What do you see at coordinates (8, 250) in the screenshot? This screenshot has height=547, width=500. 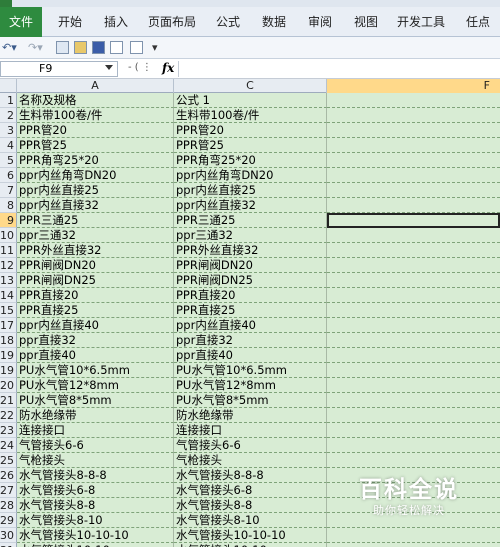 I see `row-header: 11` at bounding box center [8, 250].